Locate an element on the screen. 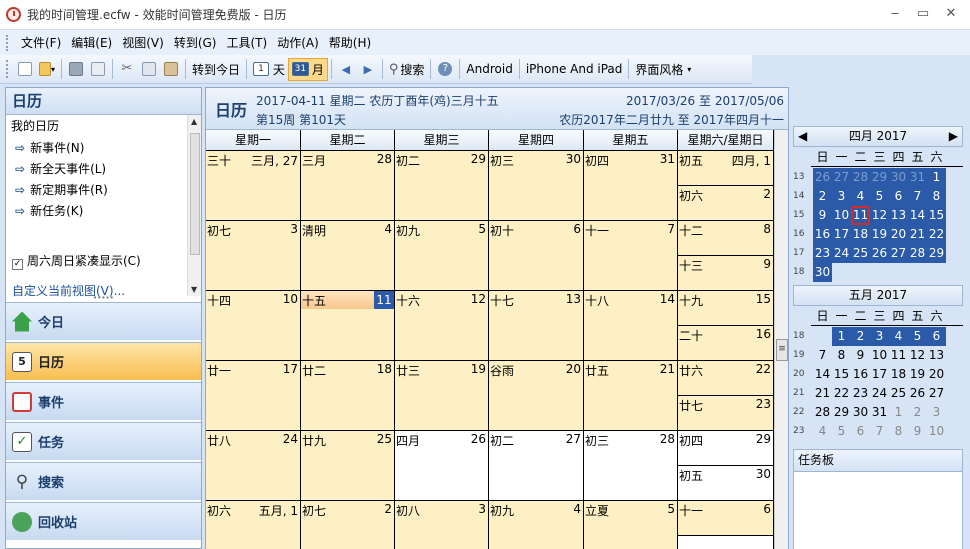 The height and width of the screenshot is (549, 970). next-month-icon: ▶ is located at coordinates (953, 136).